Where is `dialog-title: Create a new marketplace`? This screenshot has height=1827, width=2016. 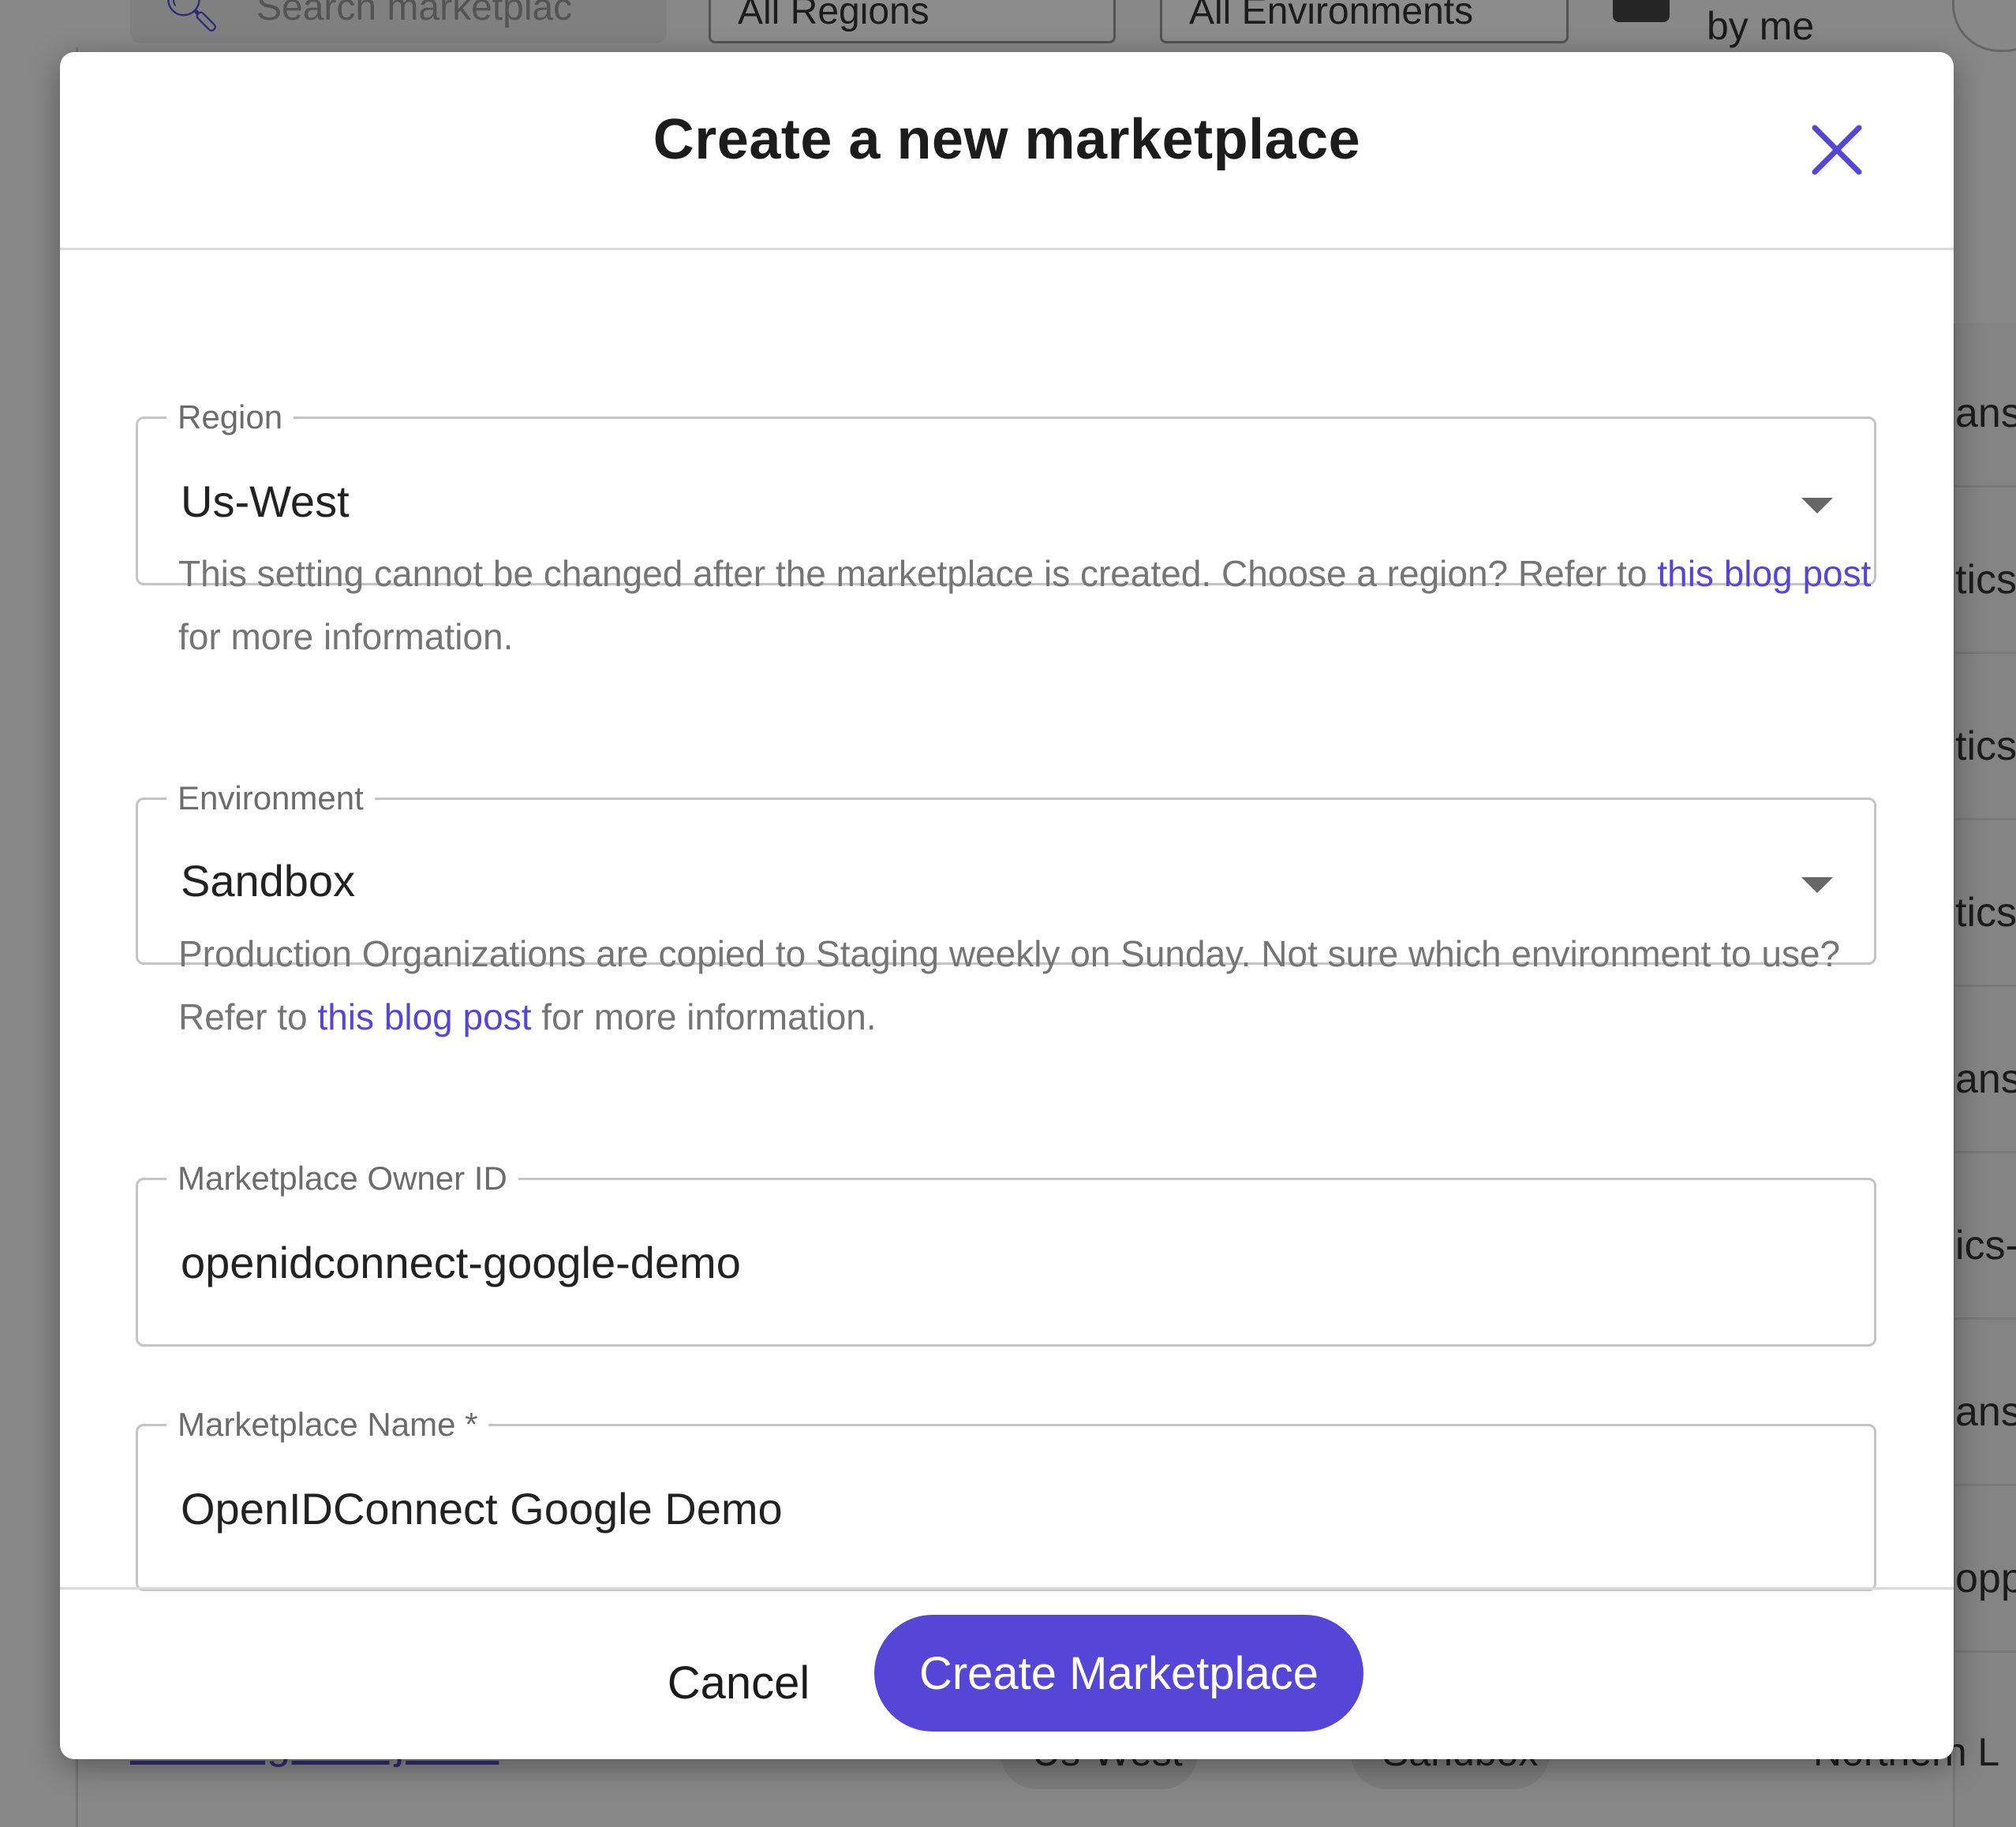 dialog-title: Create a new marketplace is located at coordinates (1007, 139).